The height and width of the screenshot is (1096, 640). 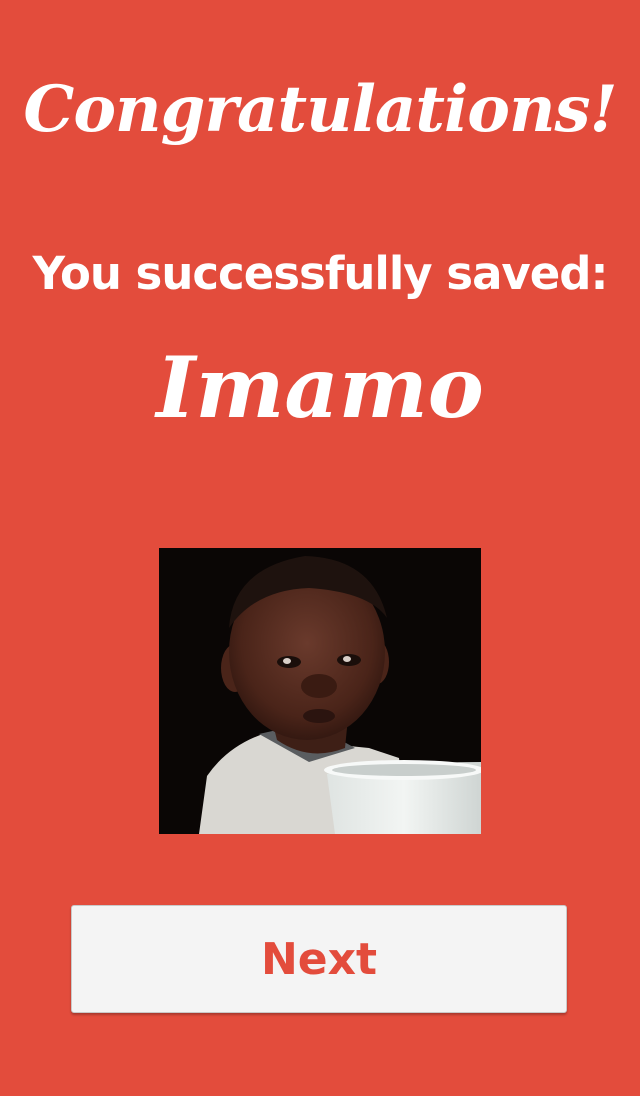 I want to click on congratulations-title: Congratulations!, so click(x=320, y=109).